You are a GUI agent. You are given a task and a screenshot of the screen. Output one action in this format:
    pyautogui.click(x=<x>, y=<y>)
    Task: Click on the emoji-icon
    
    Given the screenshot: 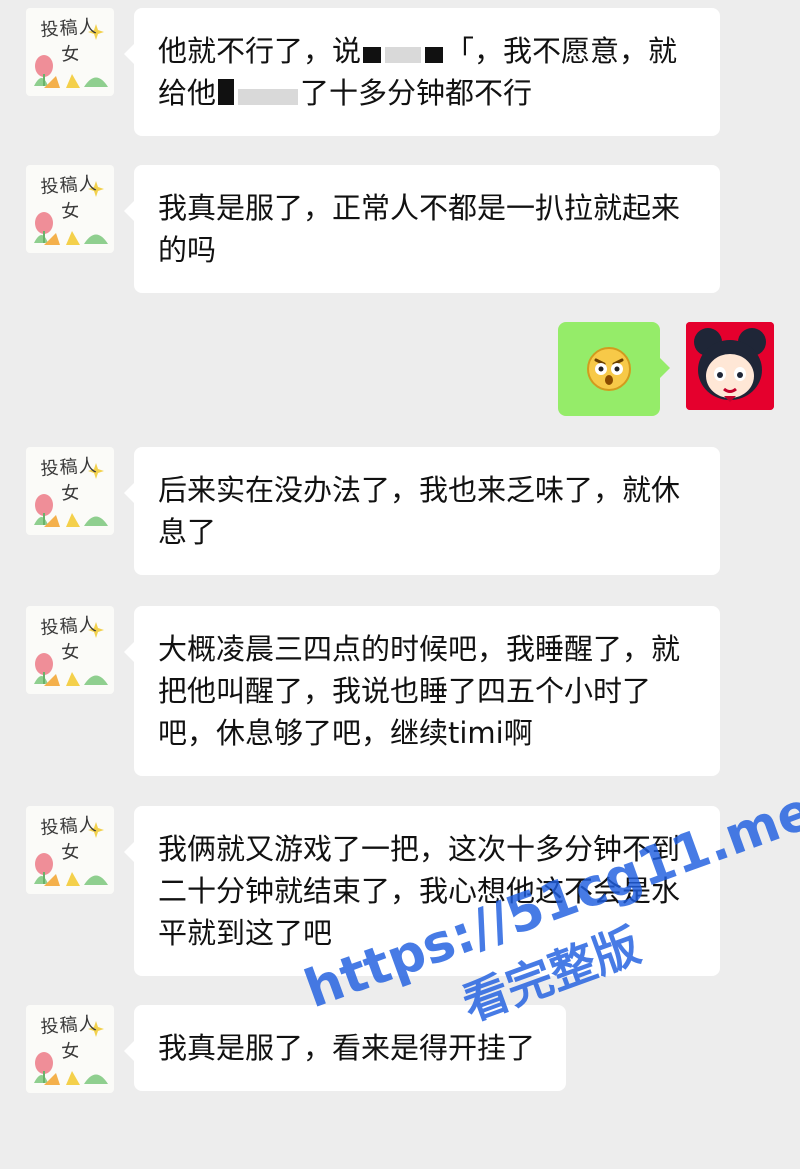 What is the action you would take?
    pyautogui.click(x=609, y=369)
    